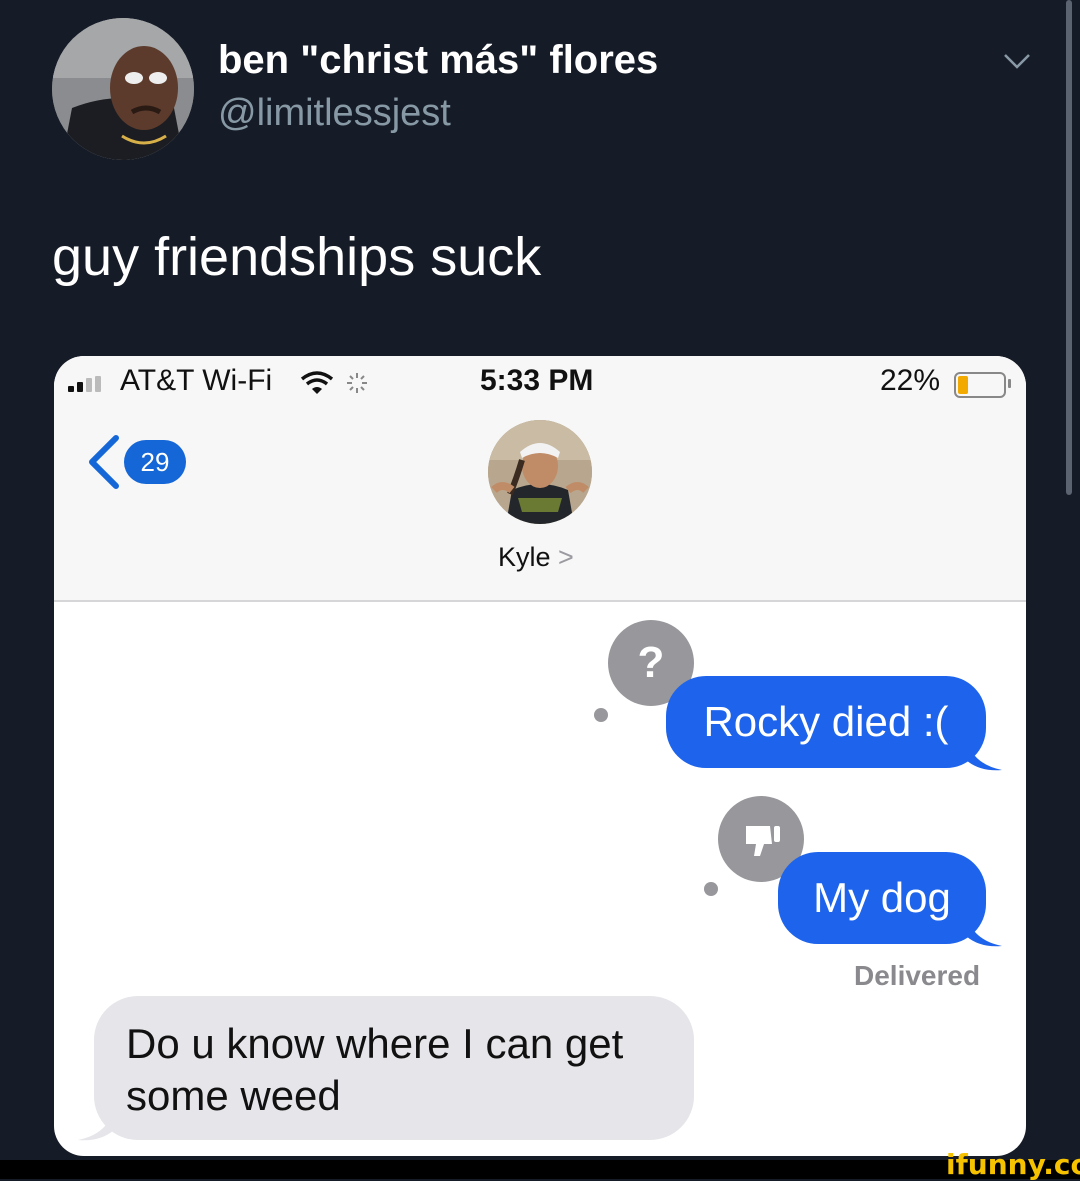 The height and width of the screenshot is (1181, 1080). What do you see at coordinates (394, 1068) in the screenshot?
I see `message-bubble-incoming: Do u know where I can get some weed` at bounding box center [394, 1068].